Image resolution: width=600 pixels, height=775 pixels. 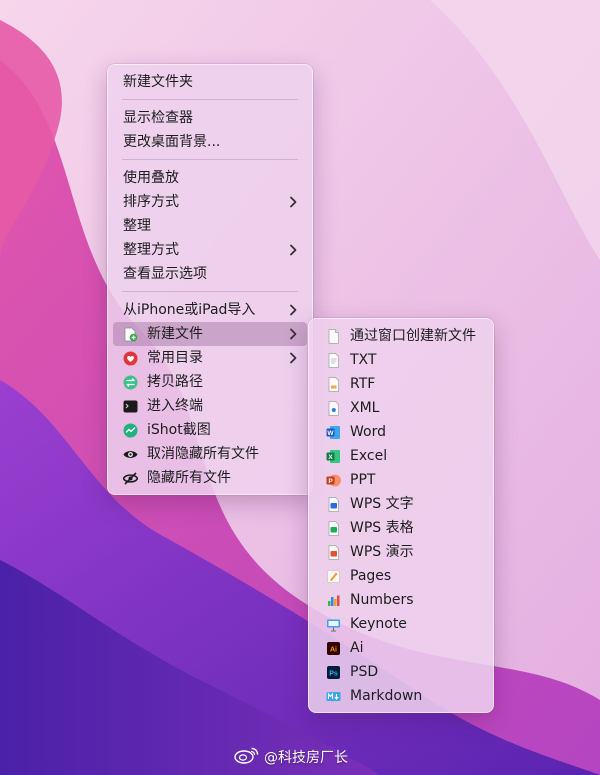 I want to click on submenu-item-label: WPS 文字, so click(x=382, y=504).